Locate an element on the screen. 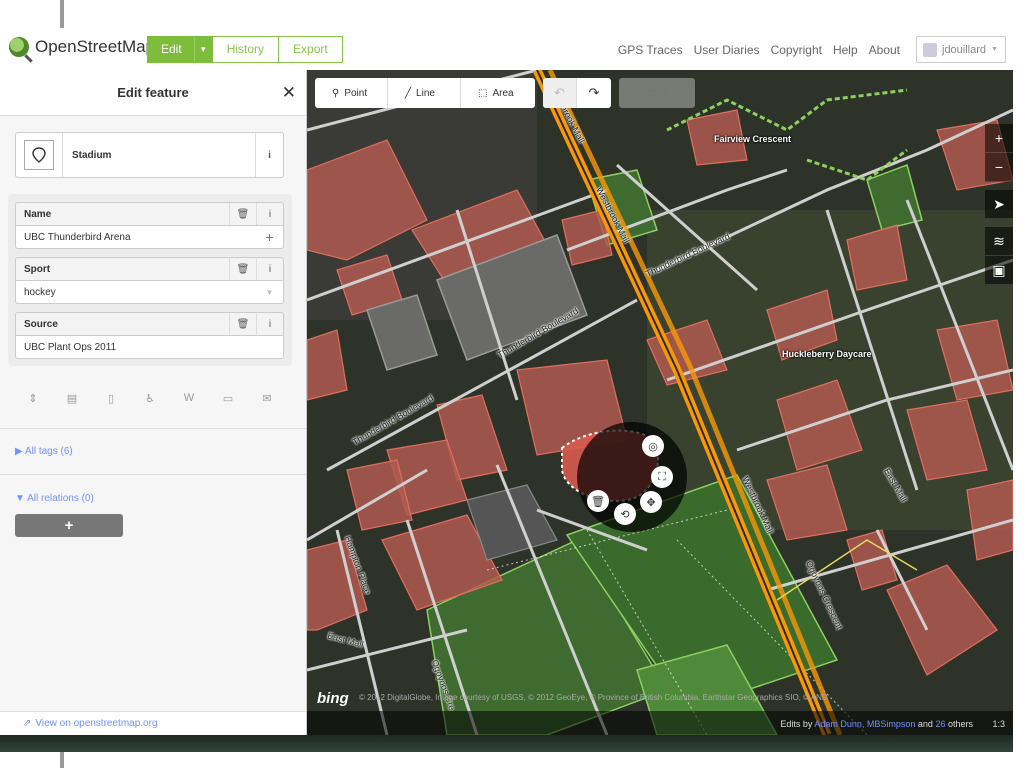 The image size is (1024, 768). redo-button: ↷ is located at coordinates (594, 93).